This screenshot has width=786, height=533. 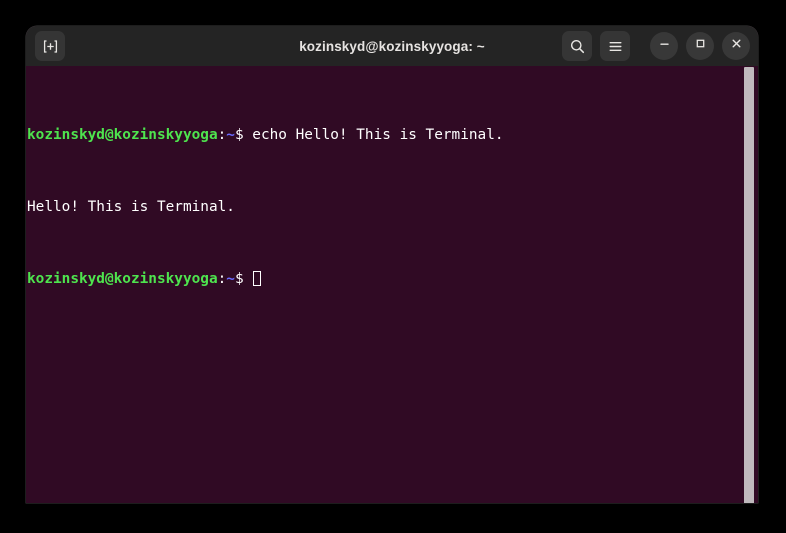 I want to click on command-text: echo Hello! This is Terminal., so click(x=378, y=135).